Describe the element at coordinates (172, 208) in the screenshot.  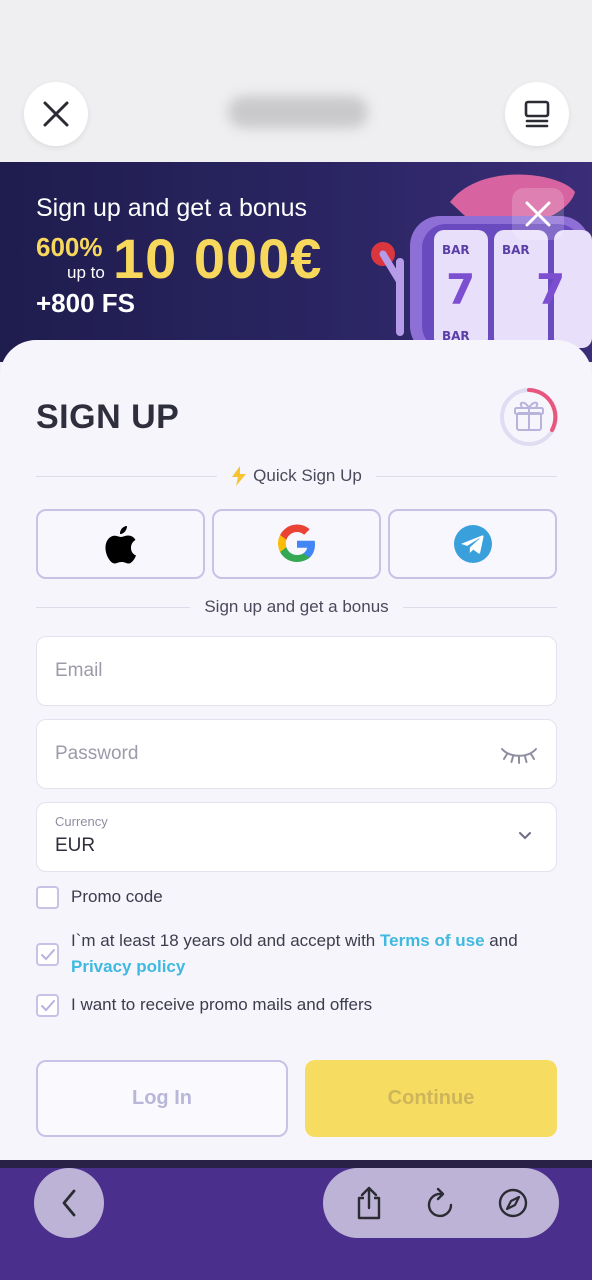
I see `banner-title: Sign up and get a bonus` at that location.